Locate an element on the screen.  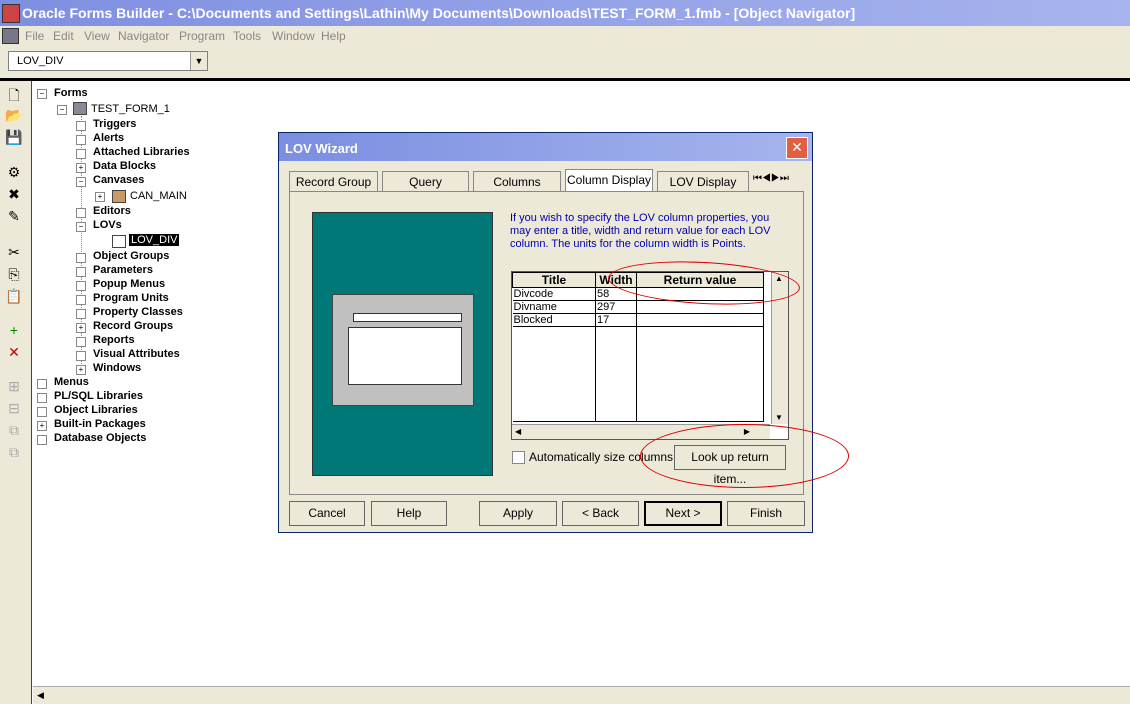
tree-node-reports: Reports is located at coordinates (114, 340).